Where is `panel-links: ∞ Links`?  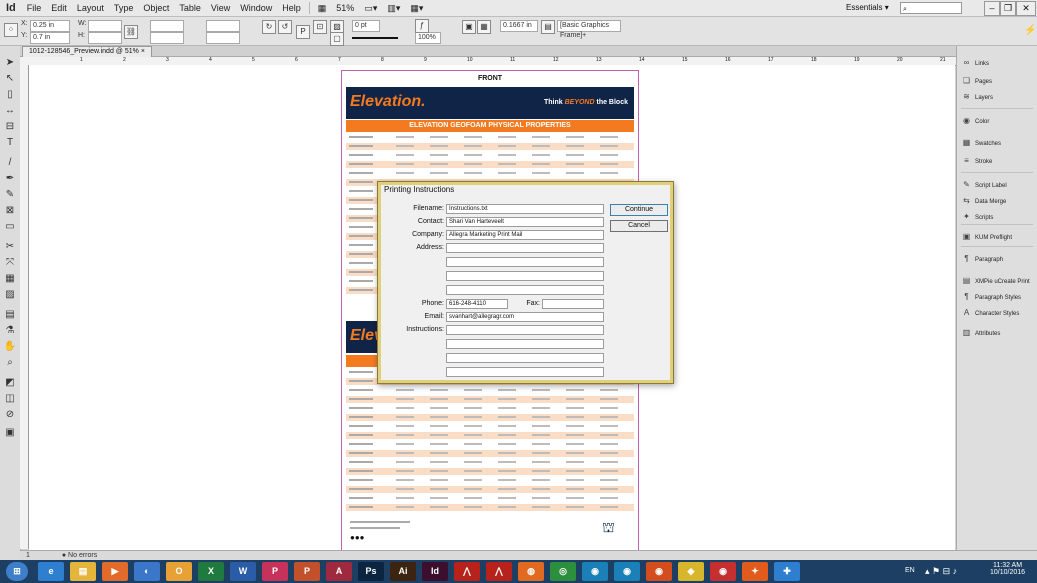
panel-links: ∞ Links is located at coordinates (975, 63).